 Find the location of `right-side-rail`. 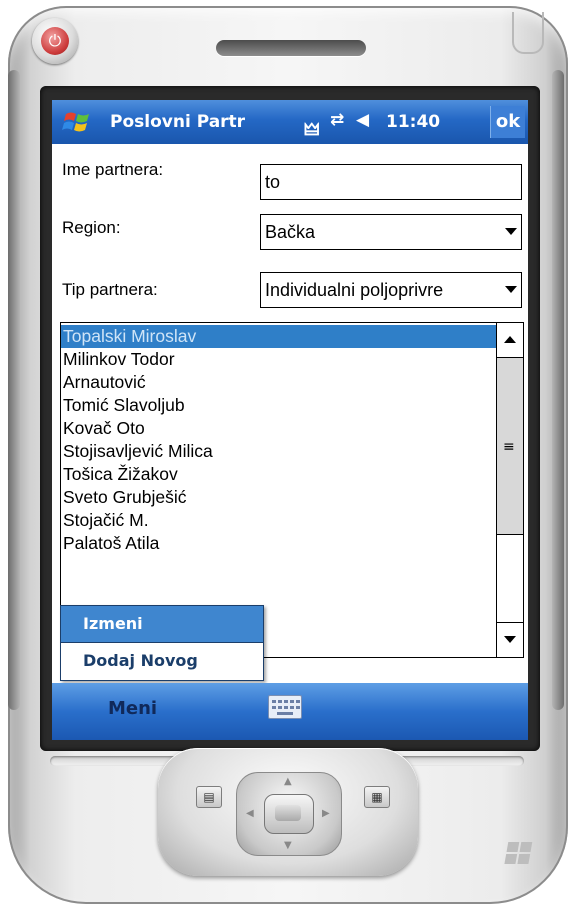

right-side-rail is located at coordinates (558, 390).